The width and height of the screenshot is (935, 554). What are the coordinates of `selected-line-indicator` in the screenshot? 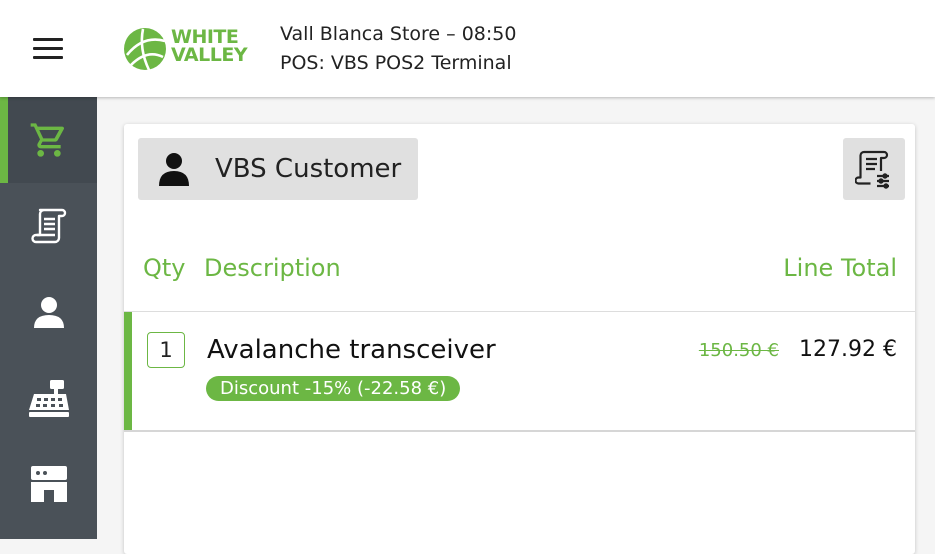 It's located at (128, 371).